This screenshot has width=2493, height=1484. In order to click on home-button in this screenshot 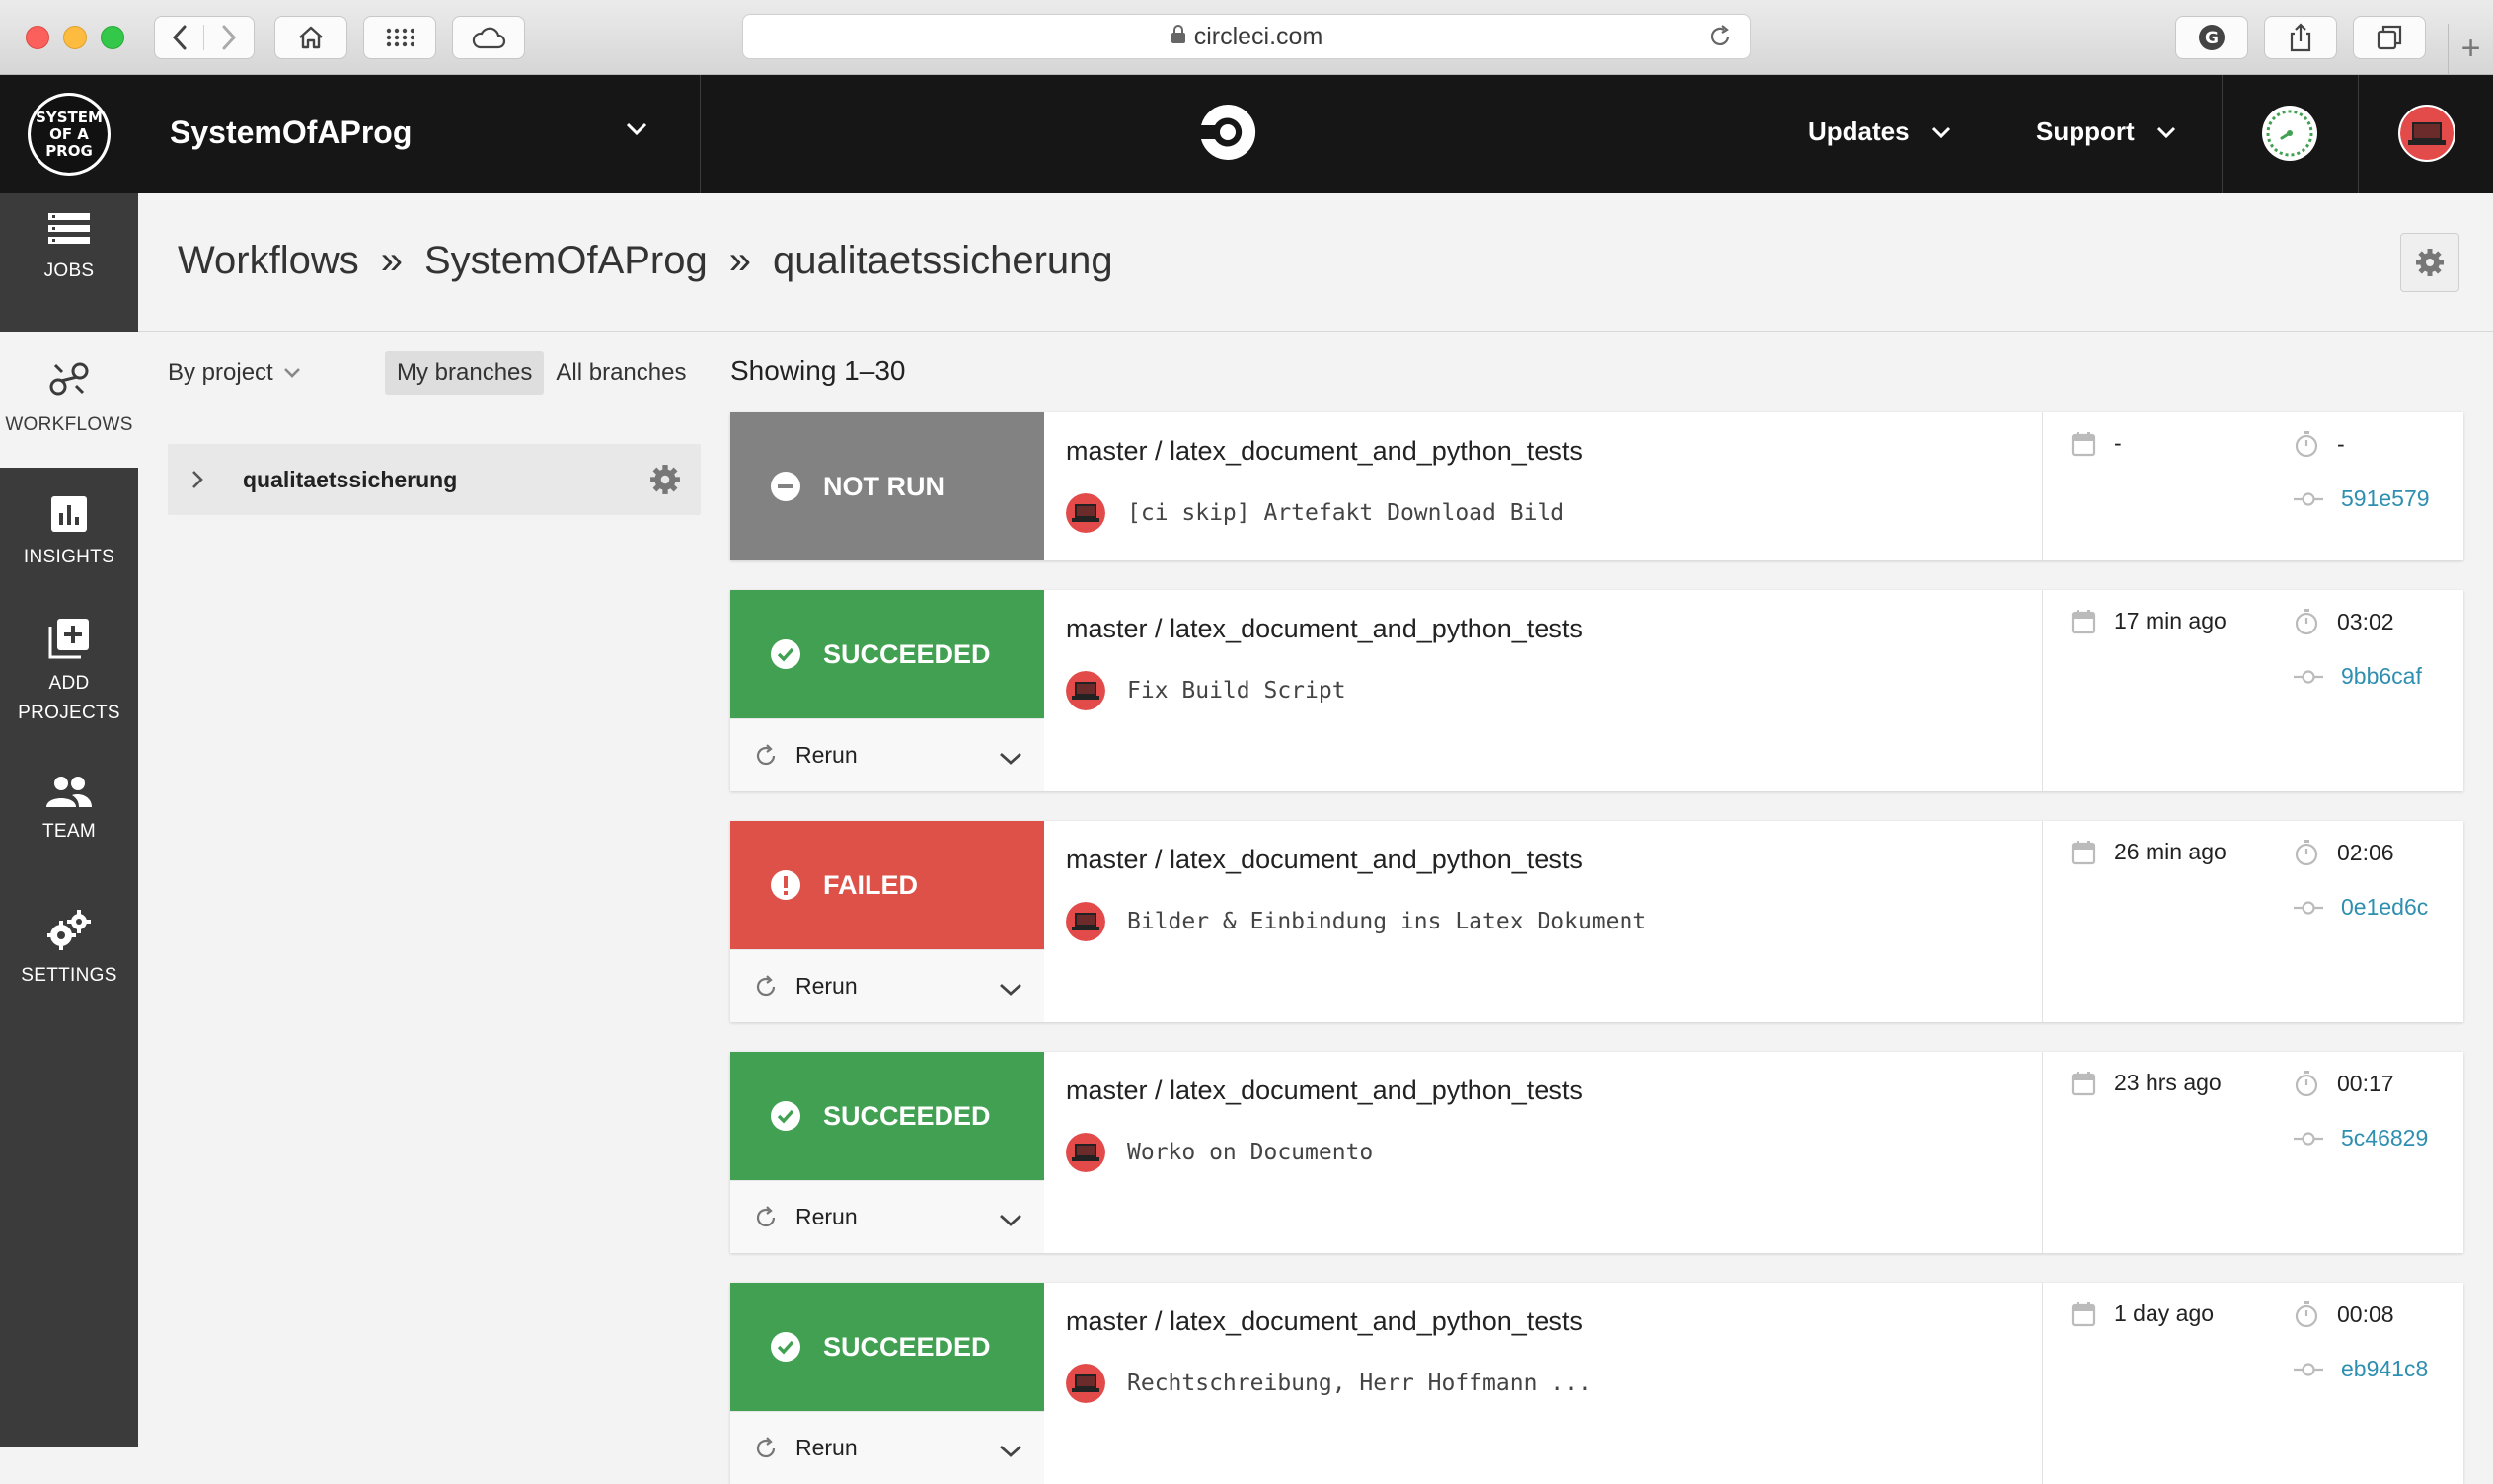, I will do `click(310, 37)`.